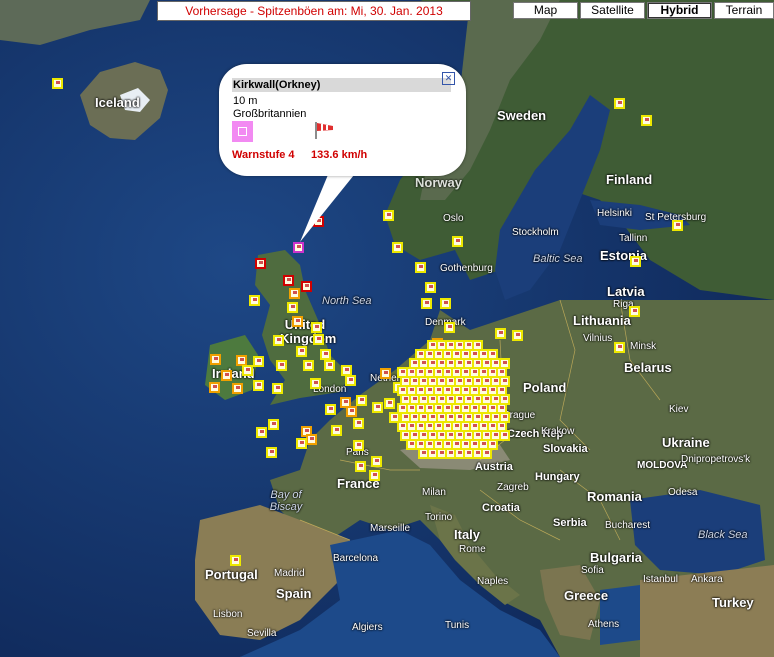 The image size is (774, 657). I want to click on label-norway: Norway, so click(438, 182).